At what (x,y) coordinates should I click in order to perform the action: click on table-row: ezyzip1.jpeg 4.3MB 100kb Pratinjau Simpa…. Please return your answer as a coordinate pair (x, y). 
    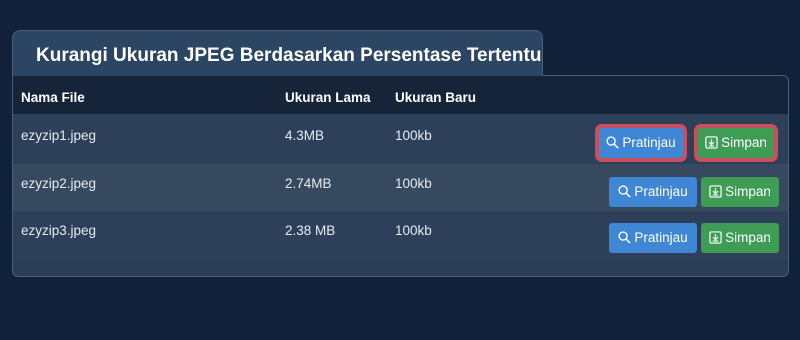
    Looking at the image, I should click on (400, 139).